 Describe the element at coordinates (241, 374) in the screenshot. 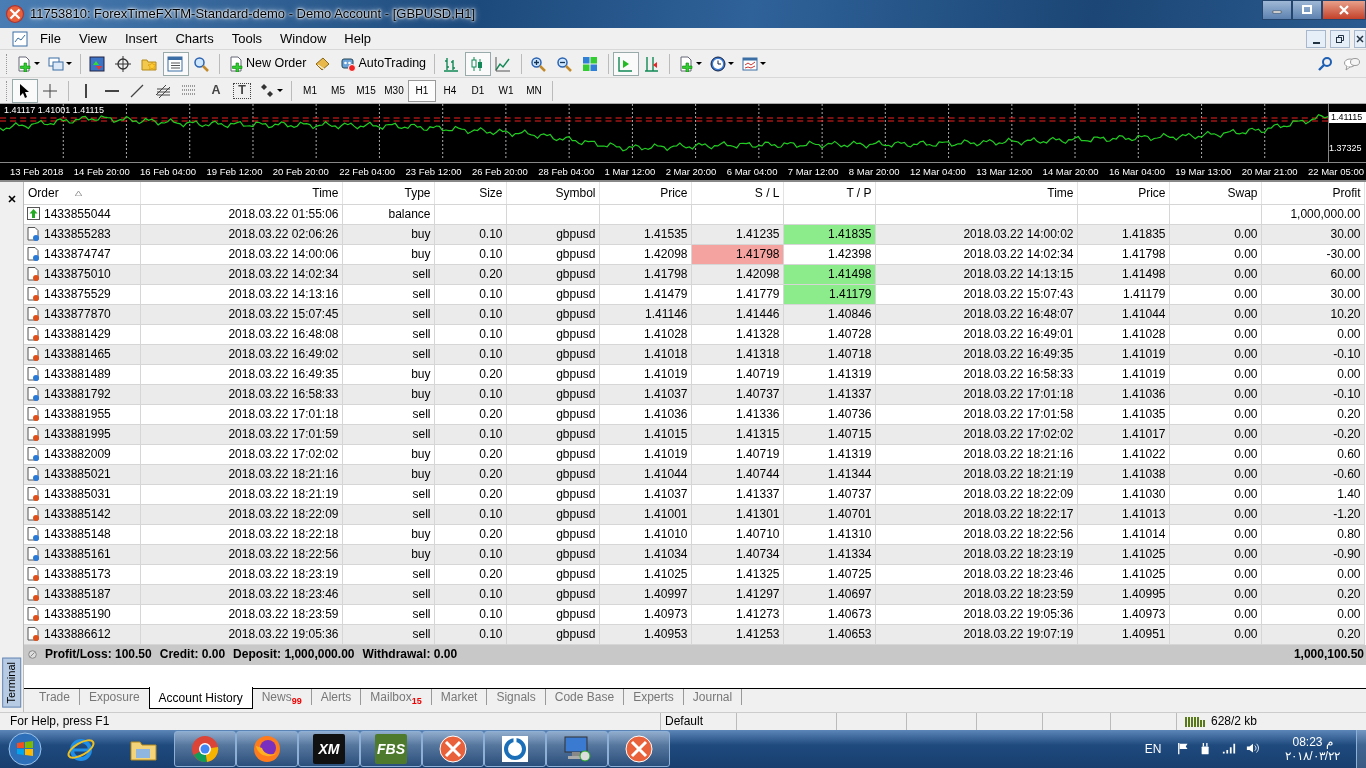

I see `table-cell: 2018.03.22 16:49:35` at that location.